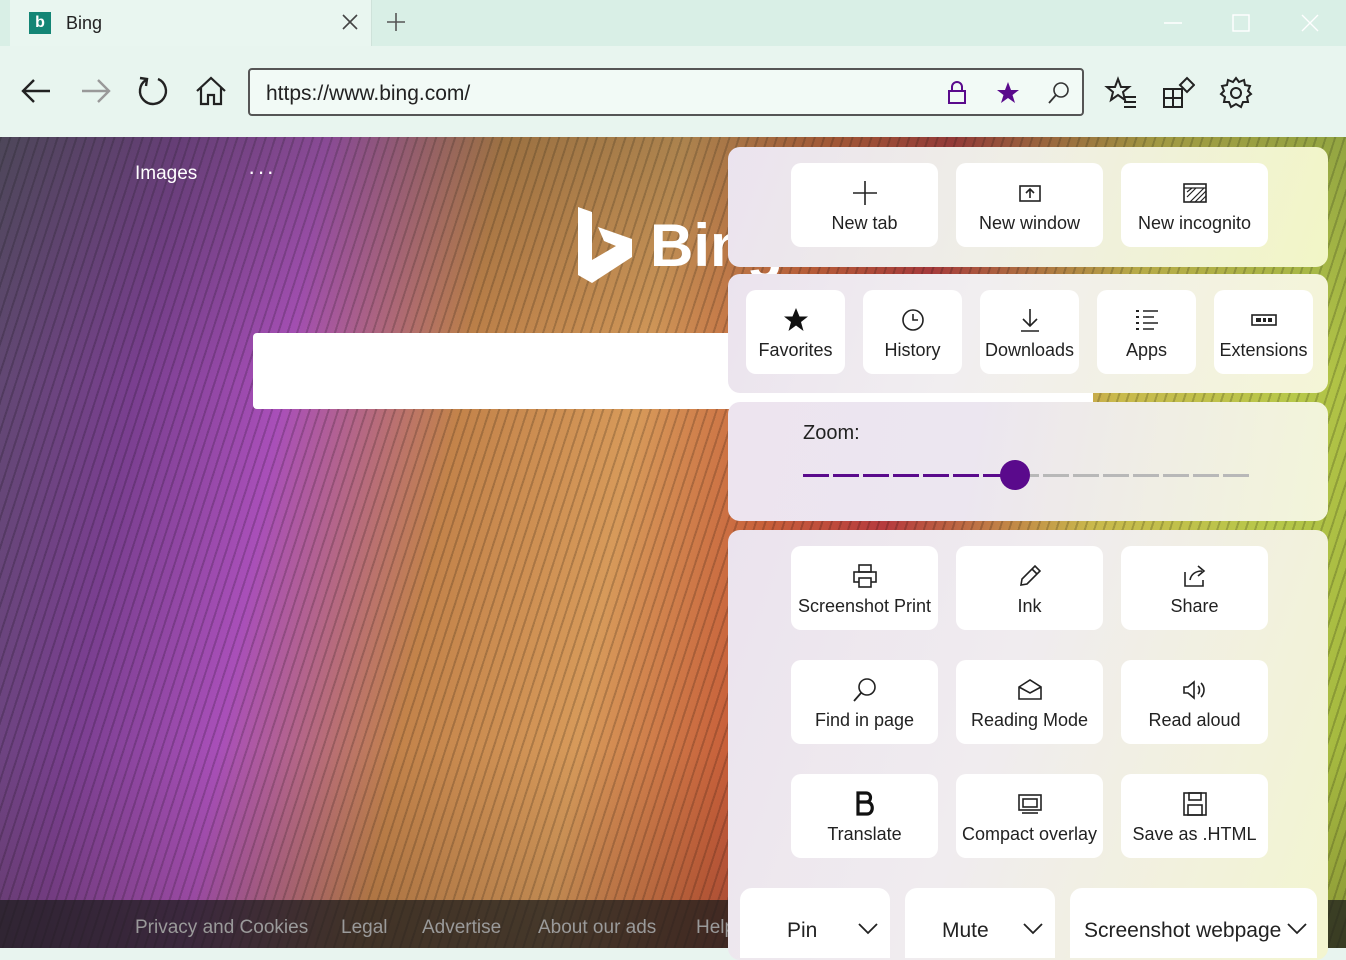 This screenshot has width=1346, height=960. I want to click on more-menu-dots: ···, so click(262, 172).